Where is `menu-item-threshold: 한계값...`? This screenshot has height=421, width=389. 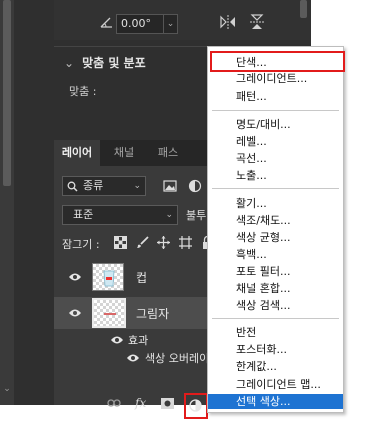 menu-item-threshold: 한계값... is located at coordinates (275, 366).